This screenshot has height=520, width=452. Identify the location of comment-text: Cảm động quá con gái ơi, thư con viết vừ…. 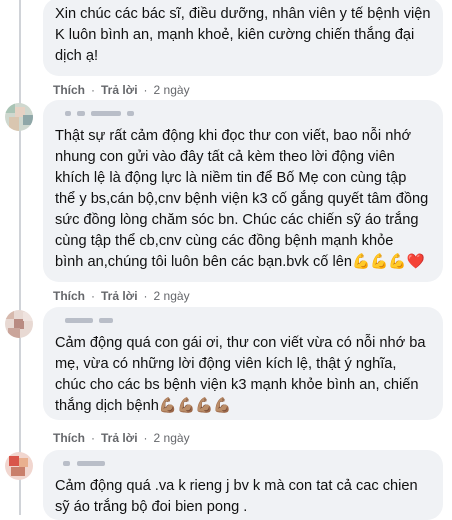
(240, 374).